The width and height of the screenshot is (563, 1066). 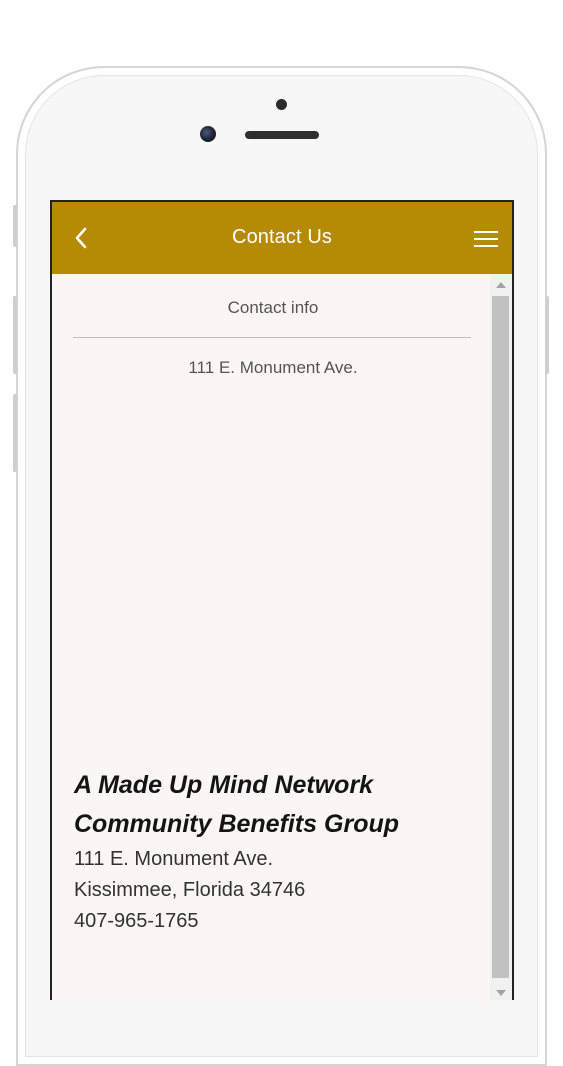 I want to click on scroll-thumb, so click(x=500, y=637).